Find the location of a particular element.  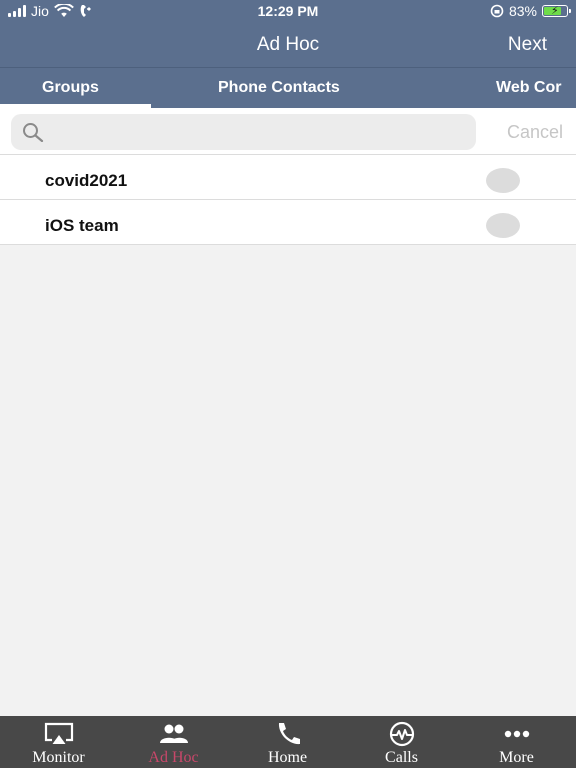

cancel-button: Cancel is located at coordinates (535, 132).